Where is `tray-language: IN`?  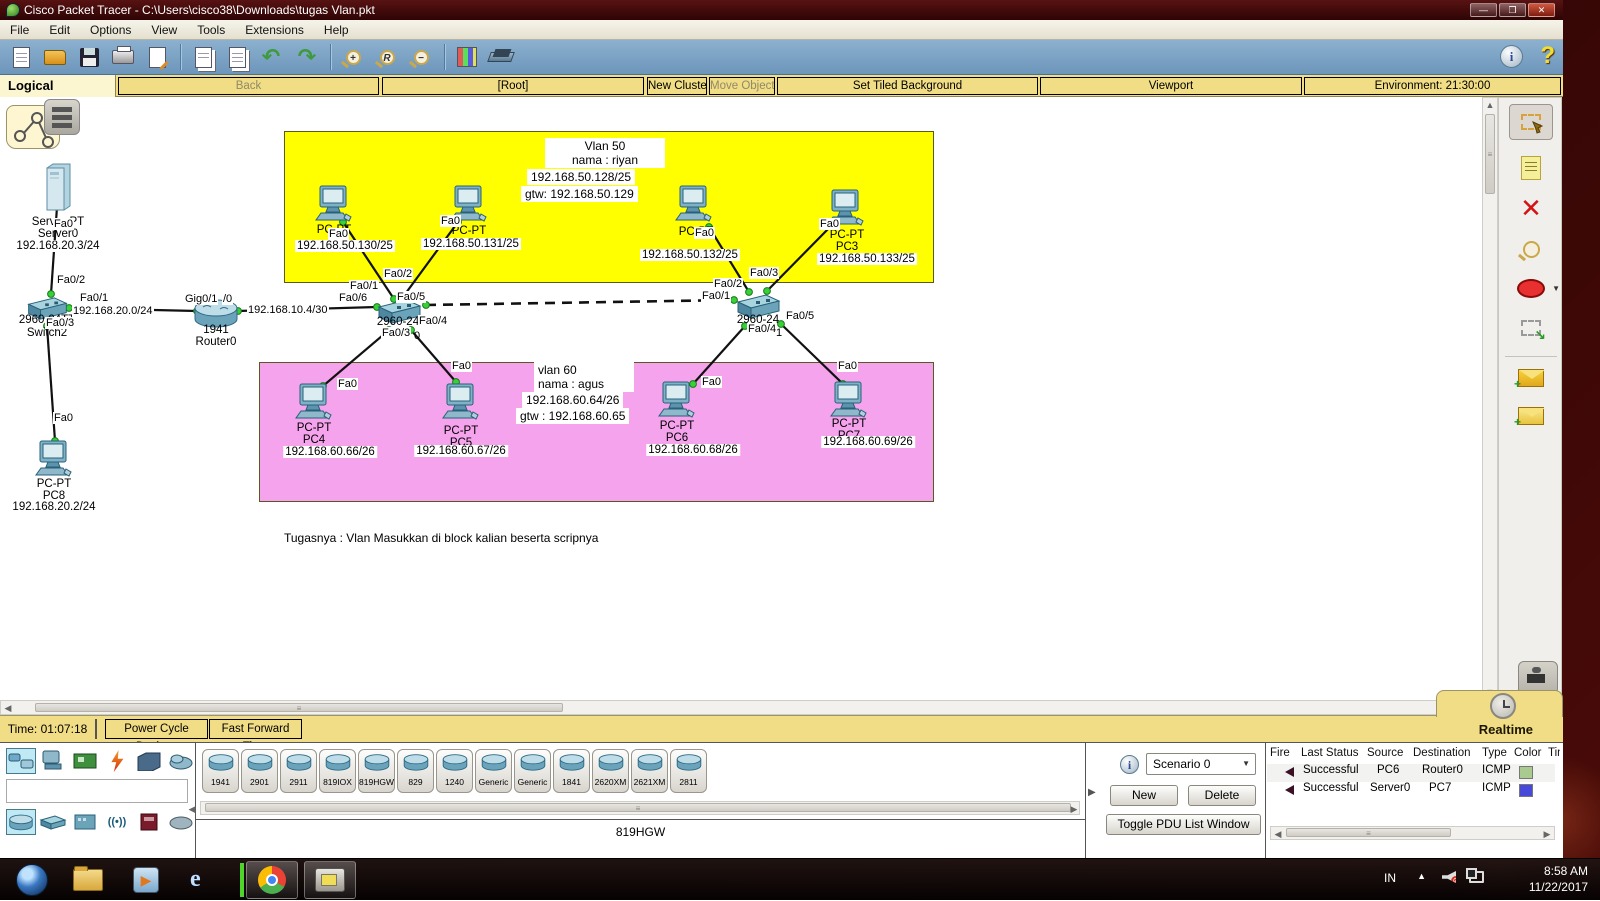
tray-language: IN is located at coordinates (1390, 878).